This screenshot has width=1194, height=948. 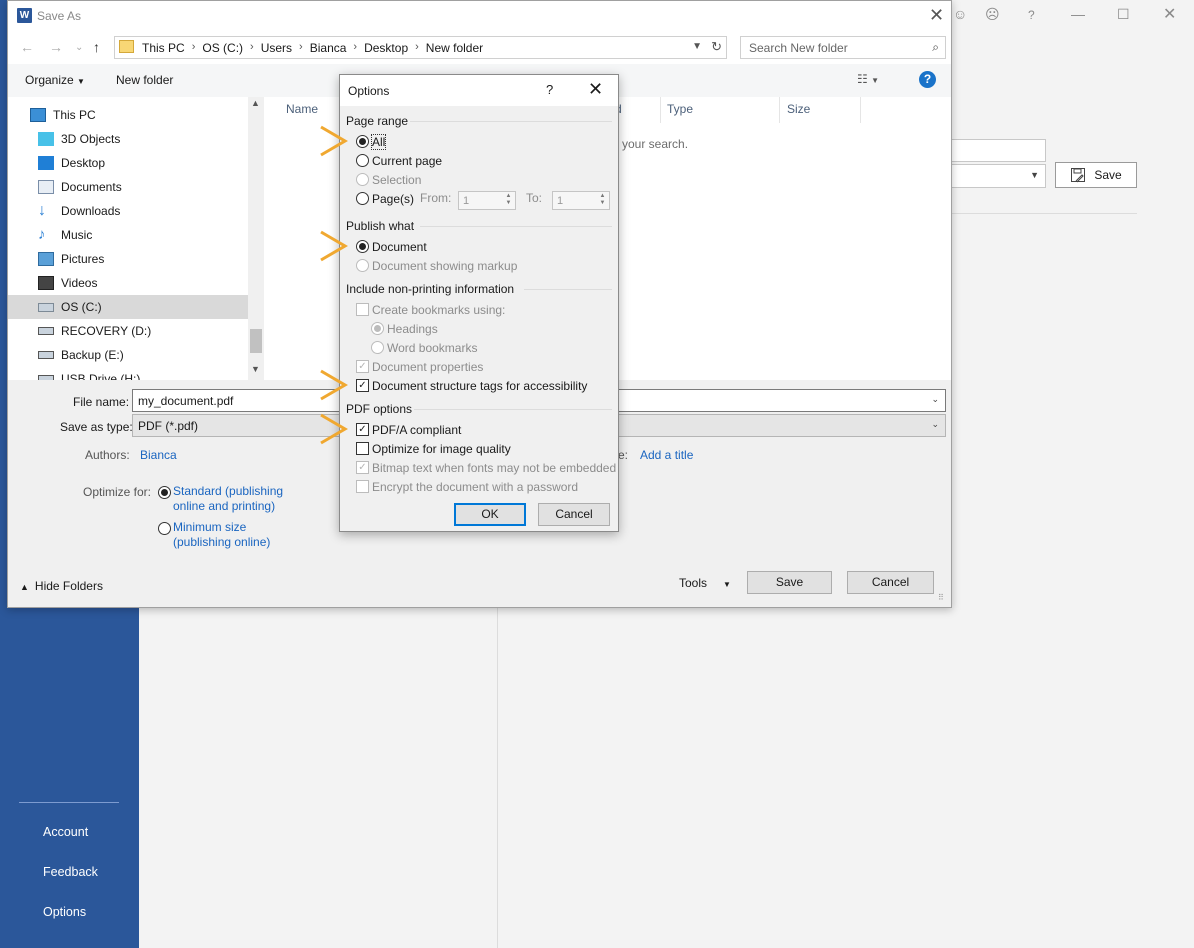 I want to click on hide-folders-button: ▲ Hide Folders, so click(x=61, y=586).